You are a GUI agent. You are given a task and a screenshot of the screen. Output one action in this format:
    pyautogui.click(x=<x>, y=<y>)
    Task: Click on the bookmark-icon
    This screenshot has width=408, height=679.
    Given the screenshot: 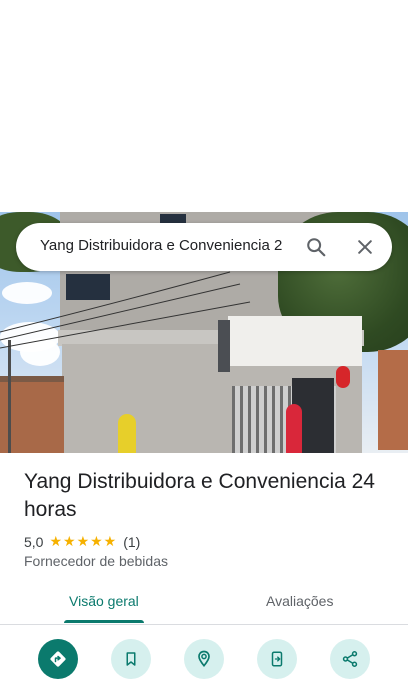 What is the action you would take?
    pyautogui.click(x=131, y=659)
    